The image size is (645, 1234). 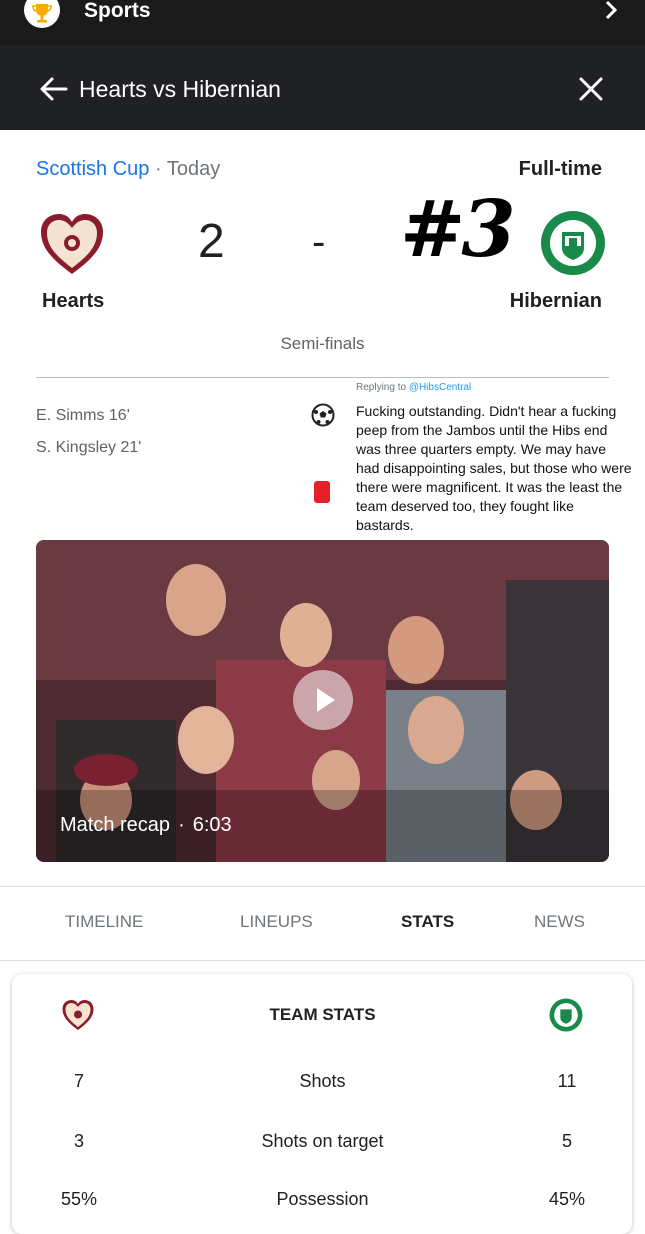 What do you see at coordinates (322, 492) in the screenshot?
I see `red-card-icon` at bounding box center [322, 492].